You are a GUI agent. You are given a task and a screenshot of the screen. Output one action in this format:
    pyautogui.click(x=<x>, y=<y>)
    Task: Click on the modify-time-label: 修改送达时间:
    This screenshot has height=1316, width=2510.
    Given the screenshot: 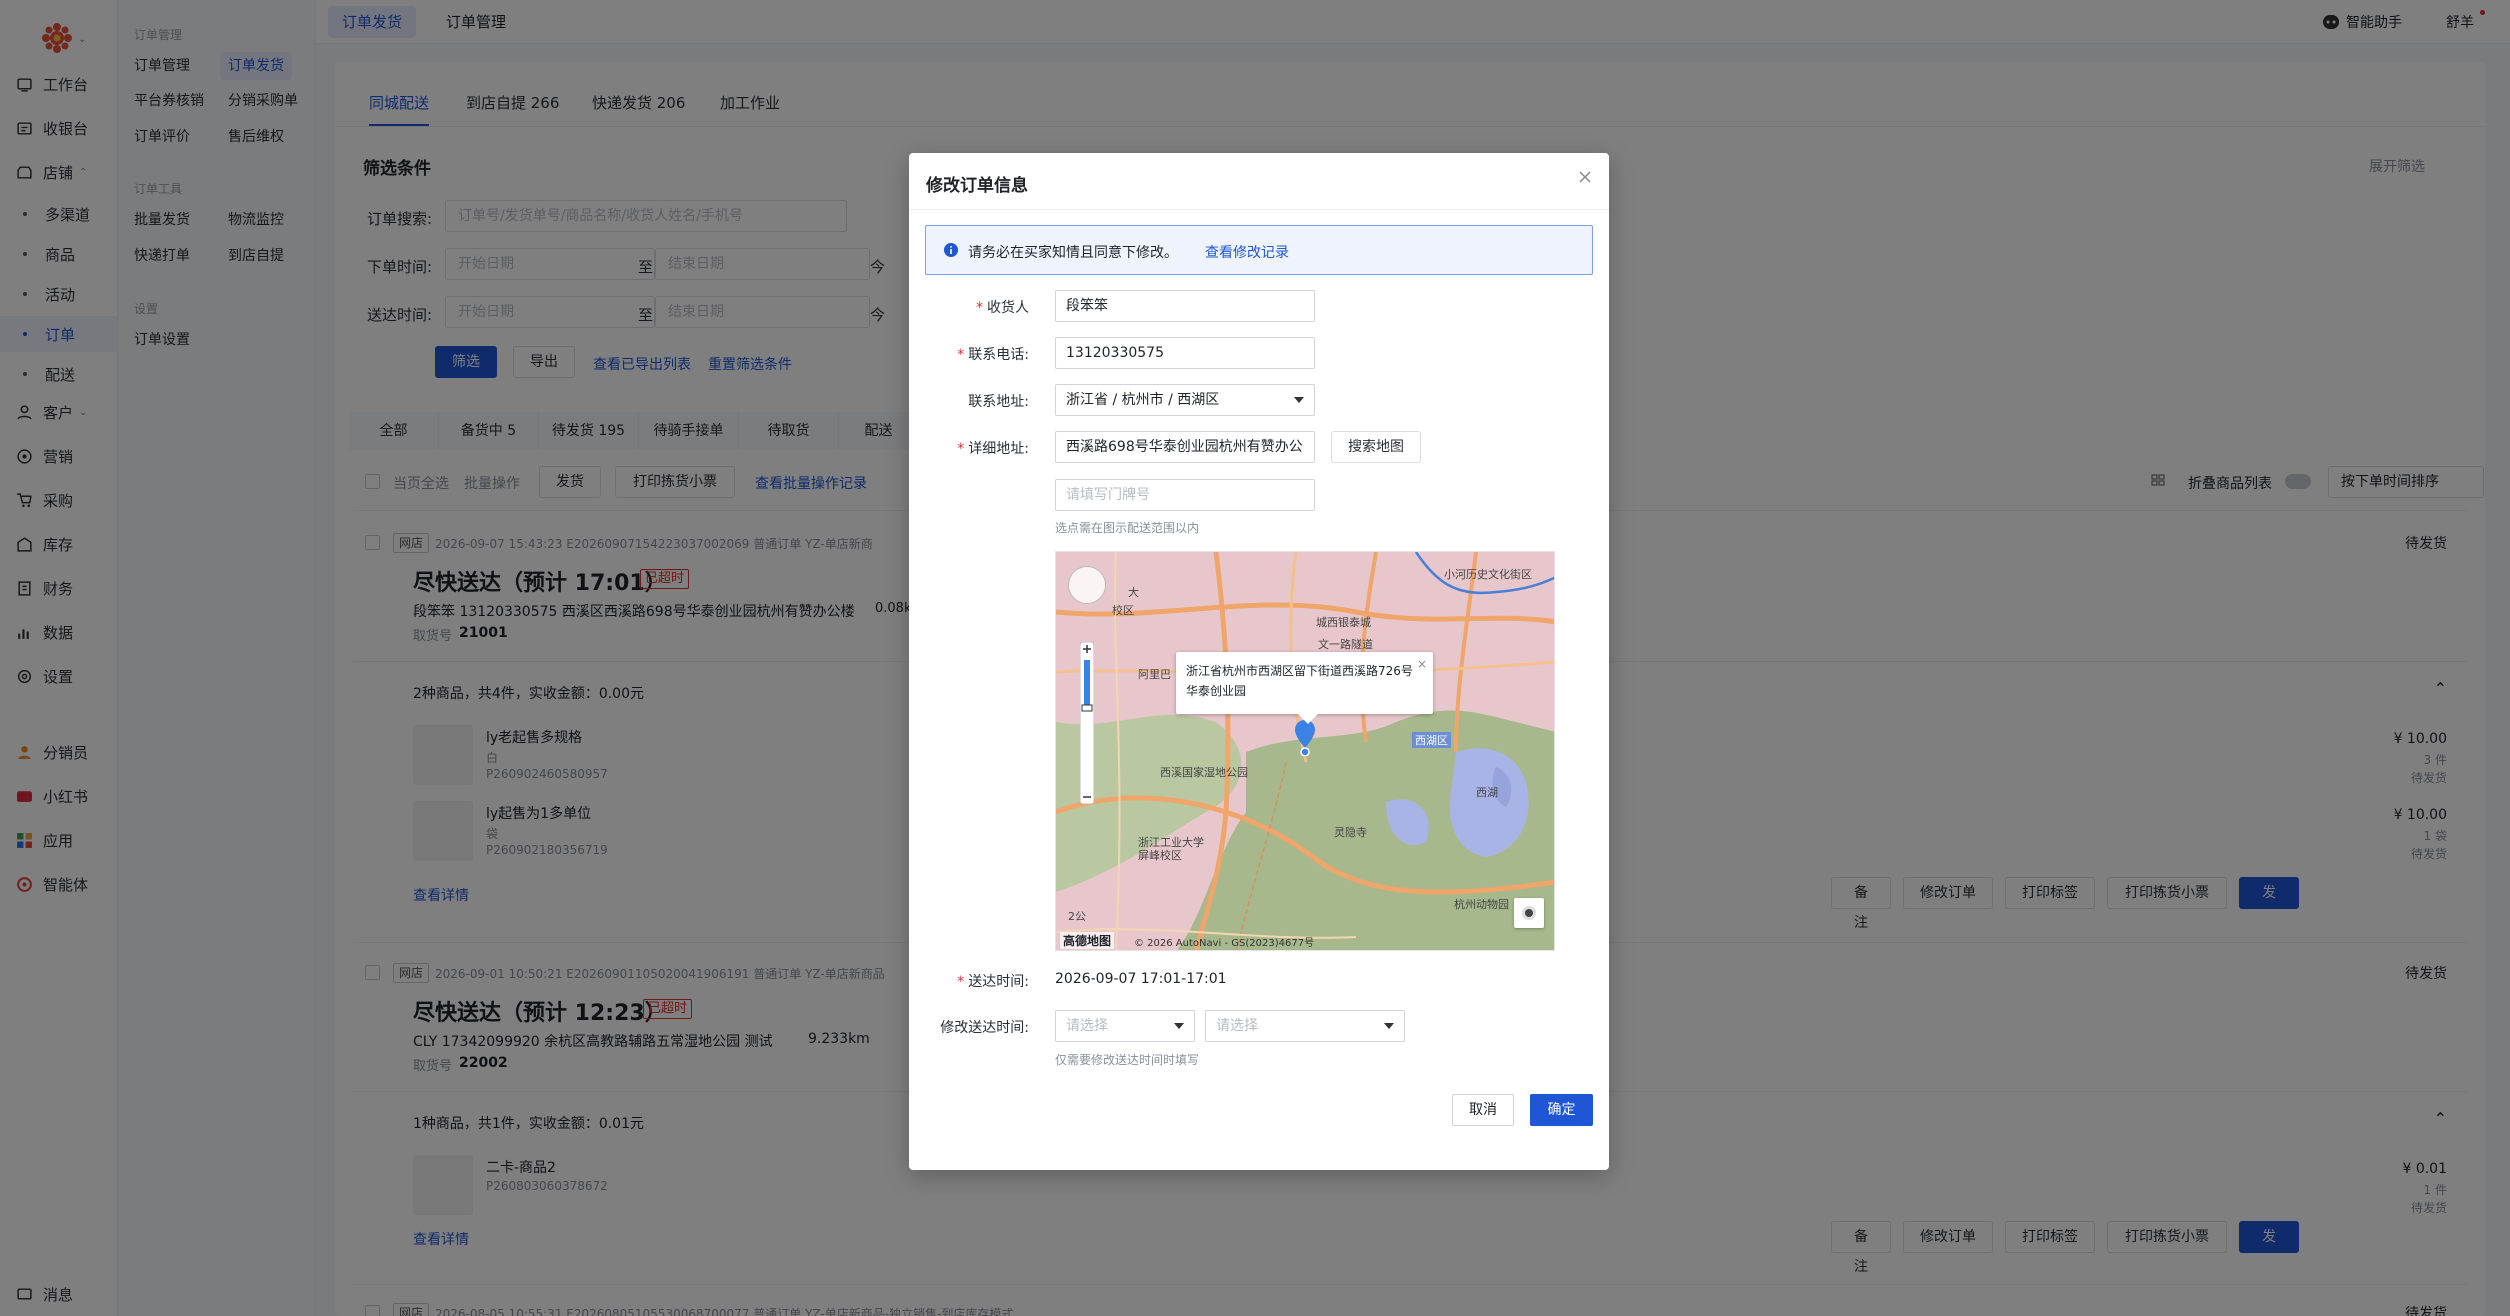 What is the action you would take?
    pyautogui.click(x=969, y=1027)
    